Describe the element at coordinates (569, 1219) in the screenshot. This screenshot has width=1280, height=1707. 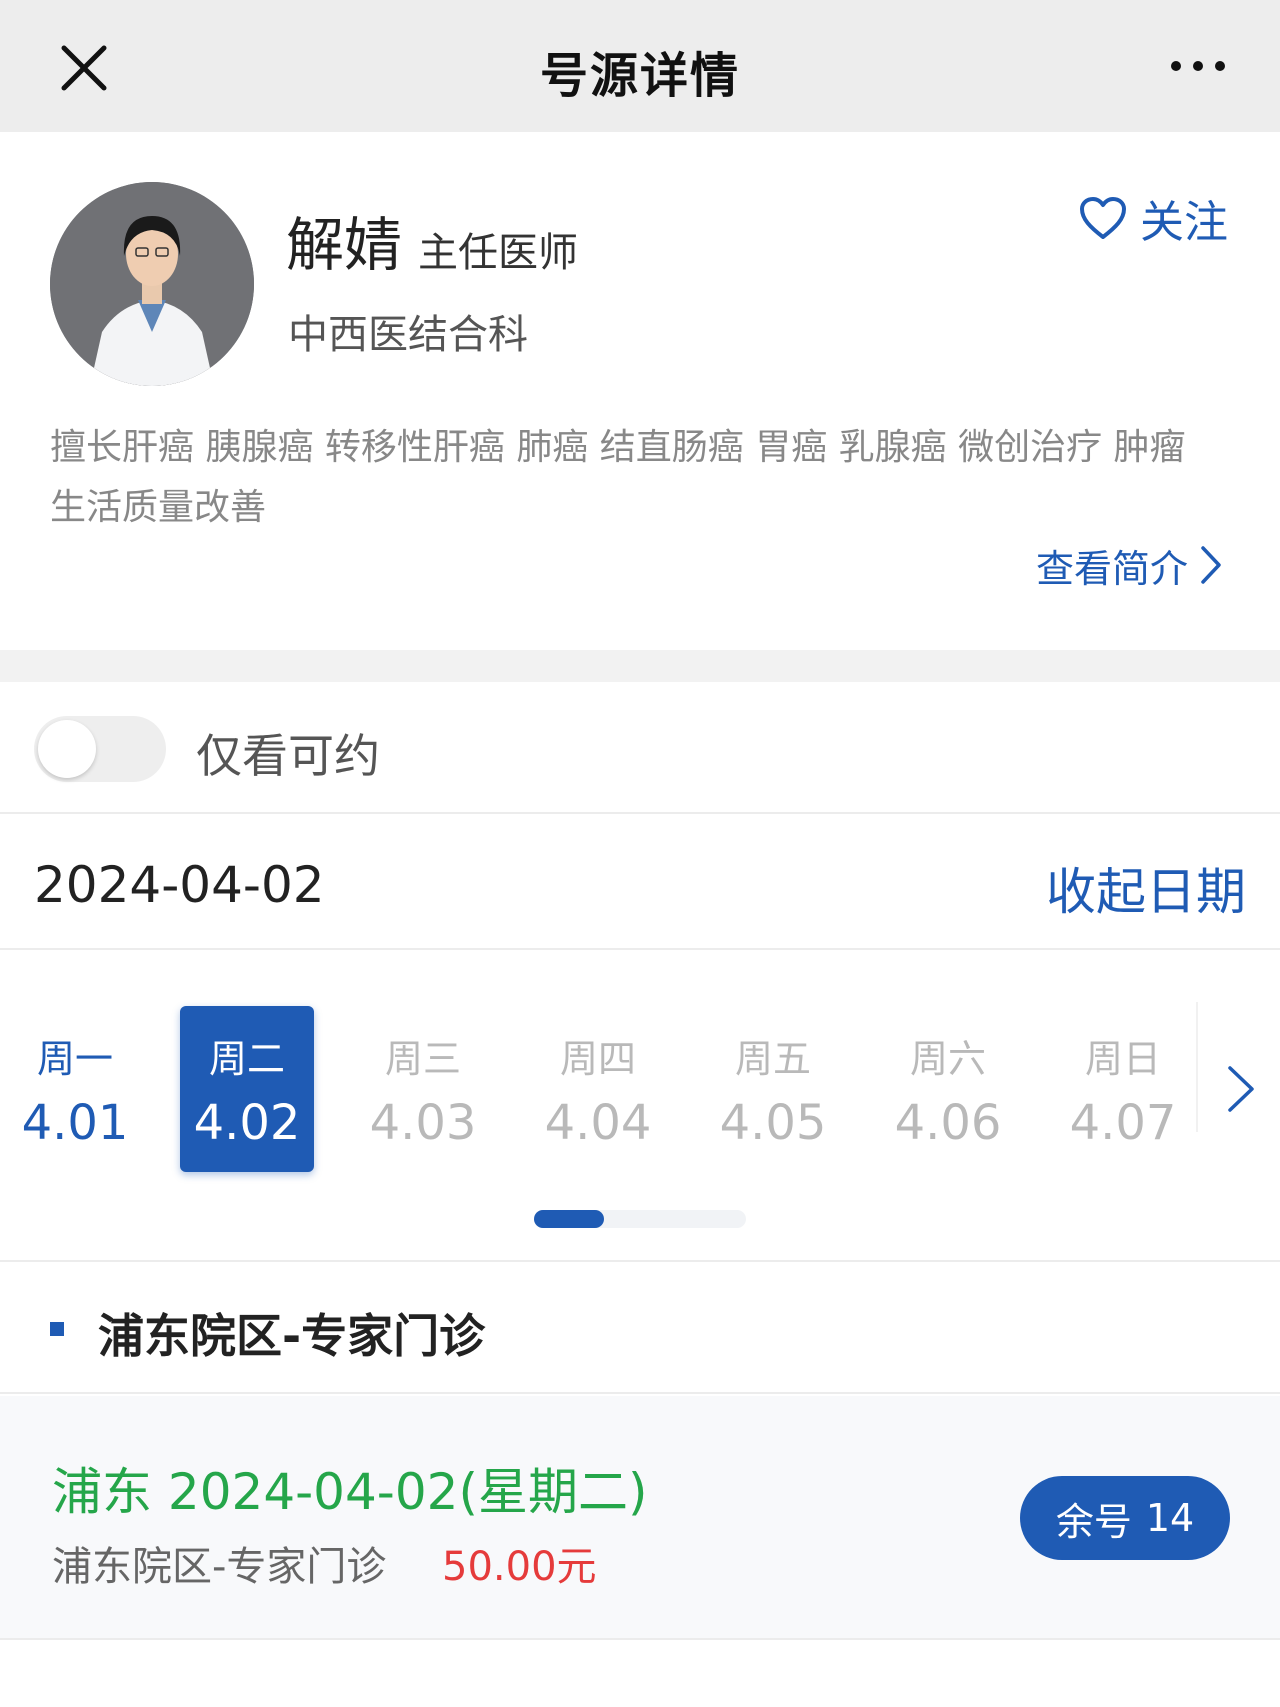
I see `scroll-thumb` at that location.